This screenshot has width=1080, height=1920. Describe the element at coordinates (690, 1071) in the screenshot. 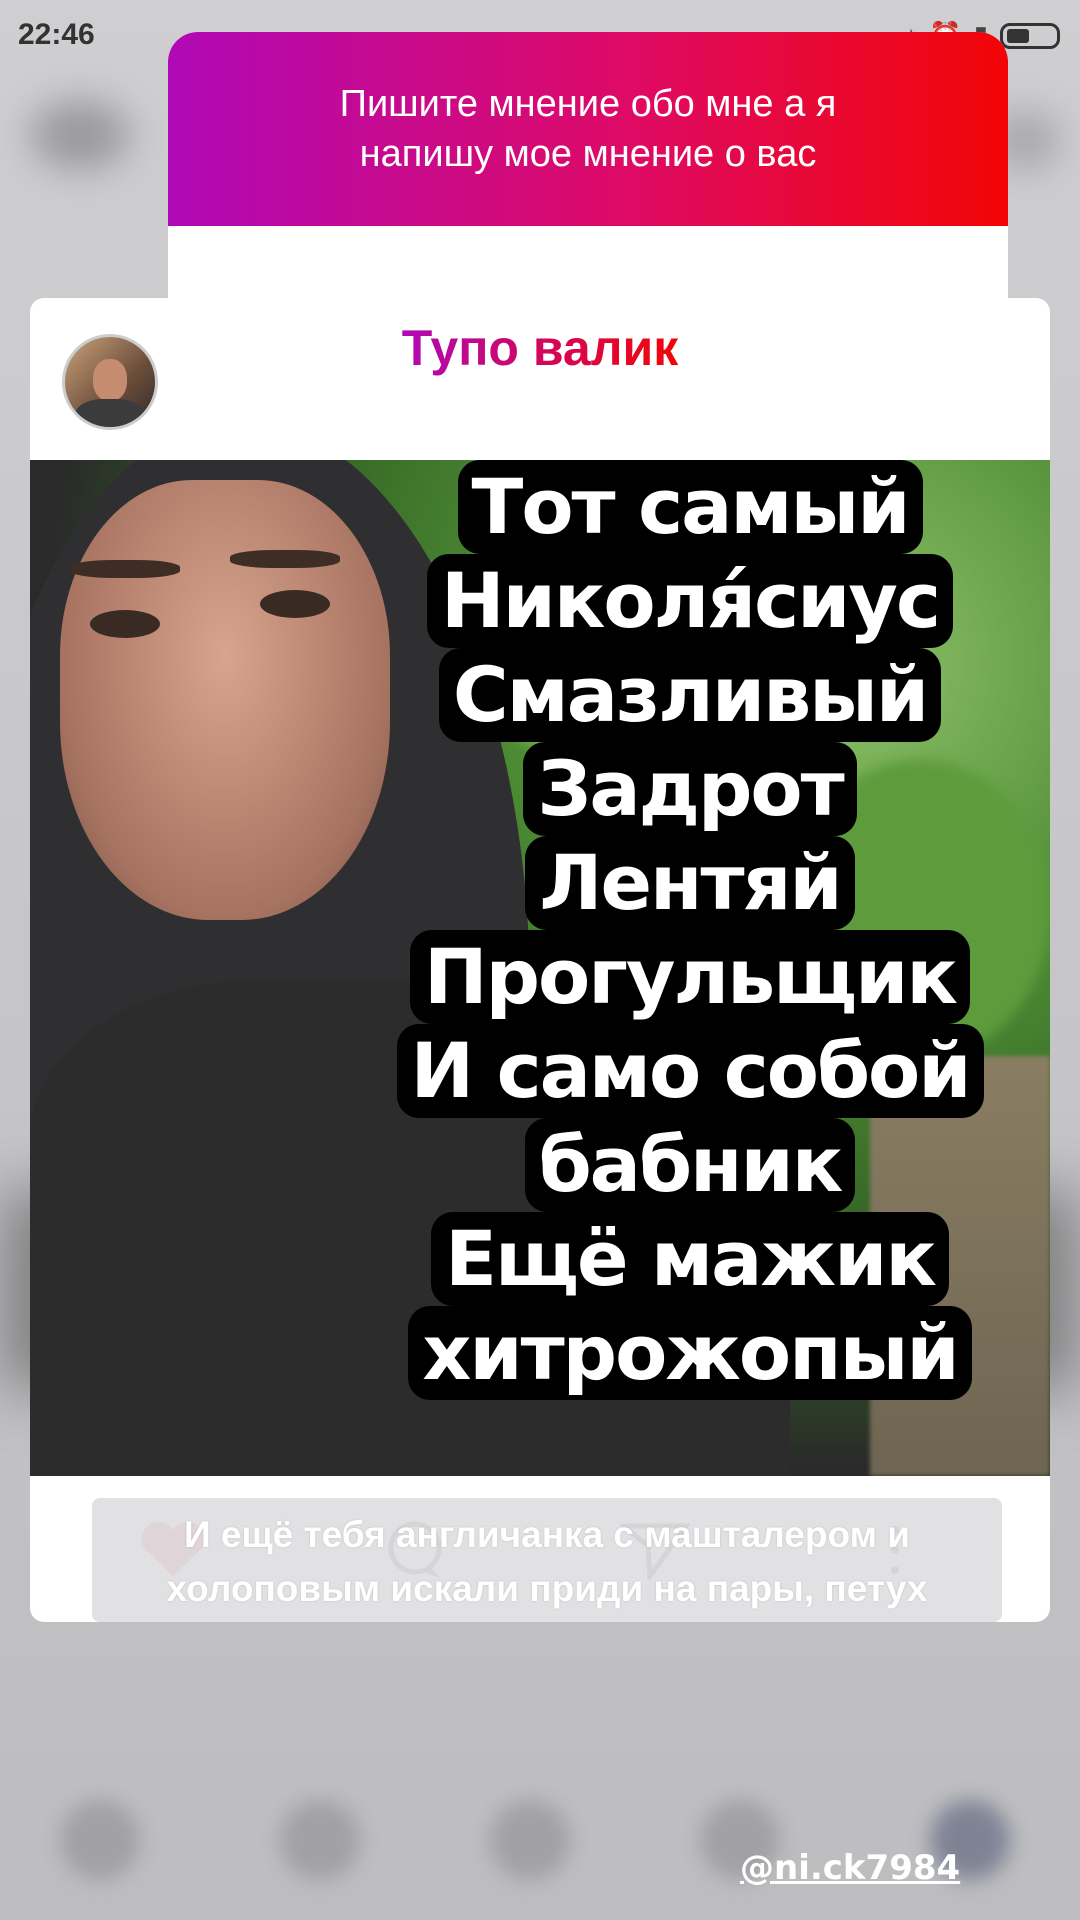

I see `overlay-line: И само собой` at that location.